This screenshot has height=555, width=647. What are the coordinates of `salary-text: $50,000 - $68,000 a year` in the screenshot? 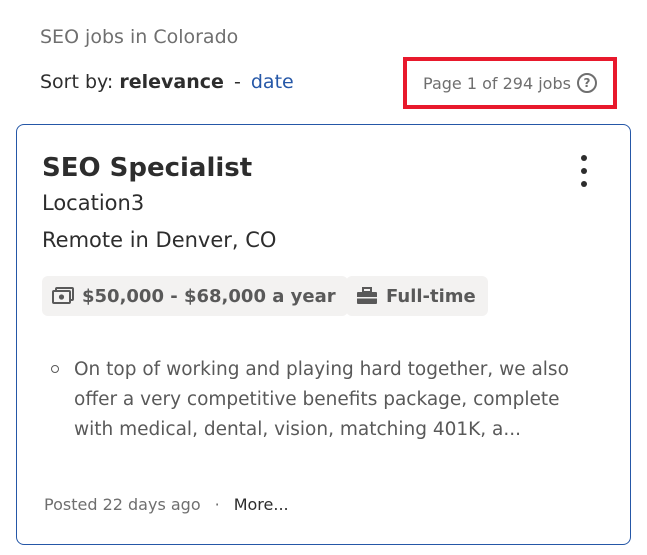 It's located at (209, 296).